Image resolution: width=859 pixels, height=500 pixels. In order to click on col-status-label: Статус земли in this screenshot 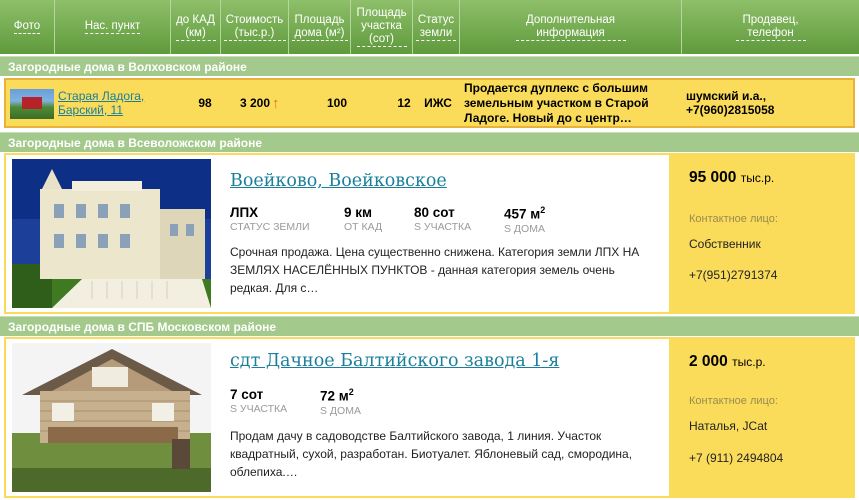, I will do `click(436, 27)`.